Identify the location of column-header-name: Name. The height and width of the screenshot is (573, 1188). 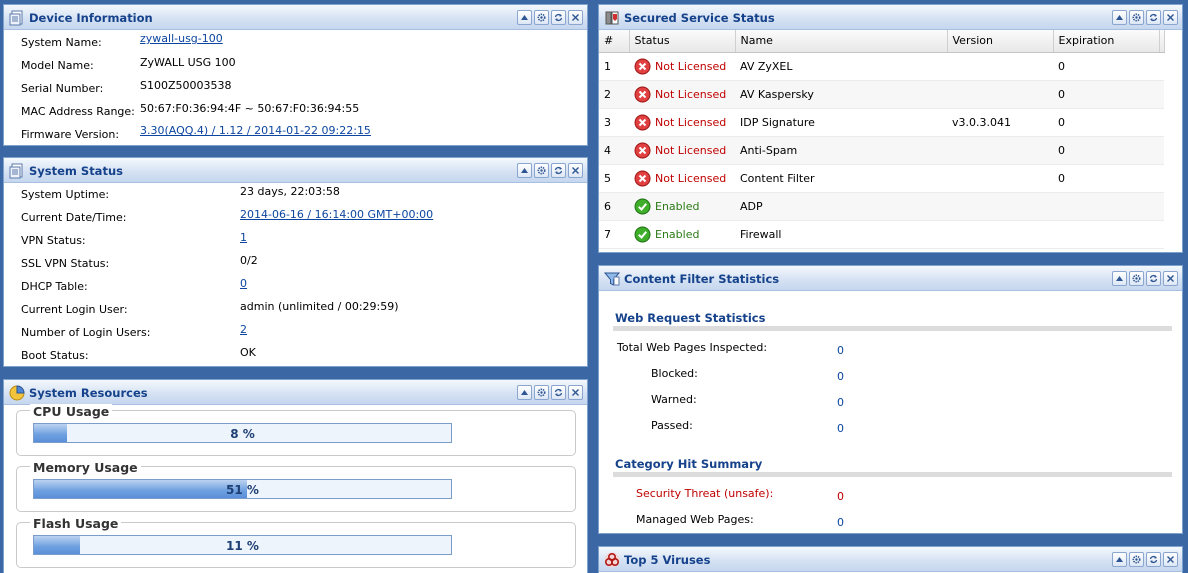
(841, 41).